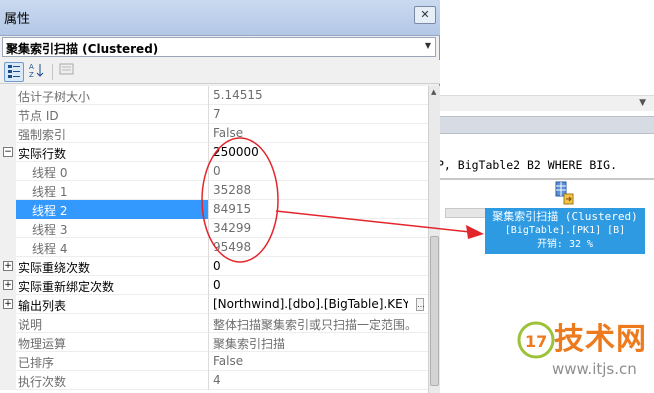  What do you see at coordinates (542, 179) in the screenshot?
I see `query-separator` at bounding box center [542, 179].